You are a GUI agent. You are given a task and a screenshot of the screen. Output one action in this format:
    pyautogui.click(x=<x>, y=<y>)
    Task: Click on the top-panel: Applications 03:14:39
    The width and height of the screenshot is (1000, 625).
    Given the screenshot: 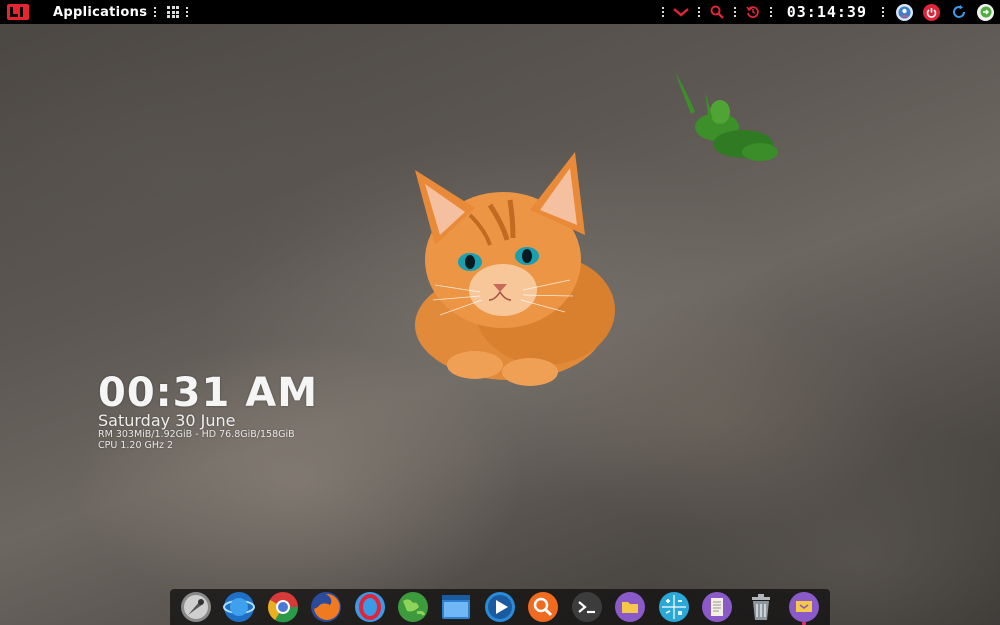 What is the action you would take?
    pyautogui.click(x=500, y=12)
    